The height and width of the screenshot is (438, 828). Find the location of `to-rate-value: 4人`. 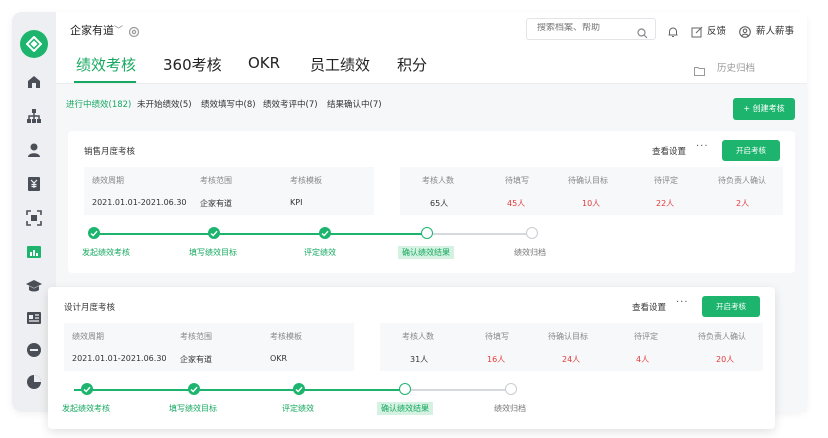

to-rate-value: 4人 is located at coordinates (642, 359).